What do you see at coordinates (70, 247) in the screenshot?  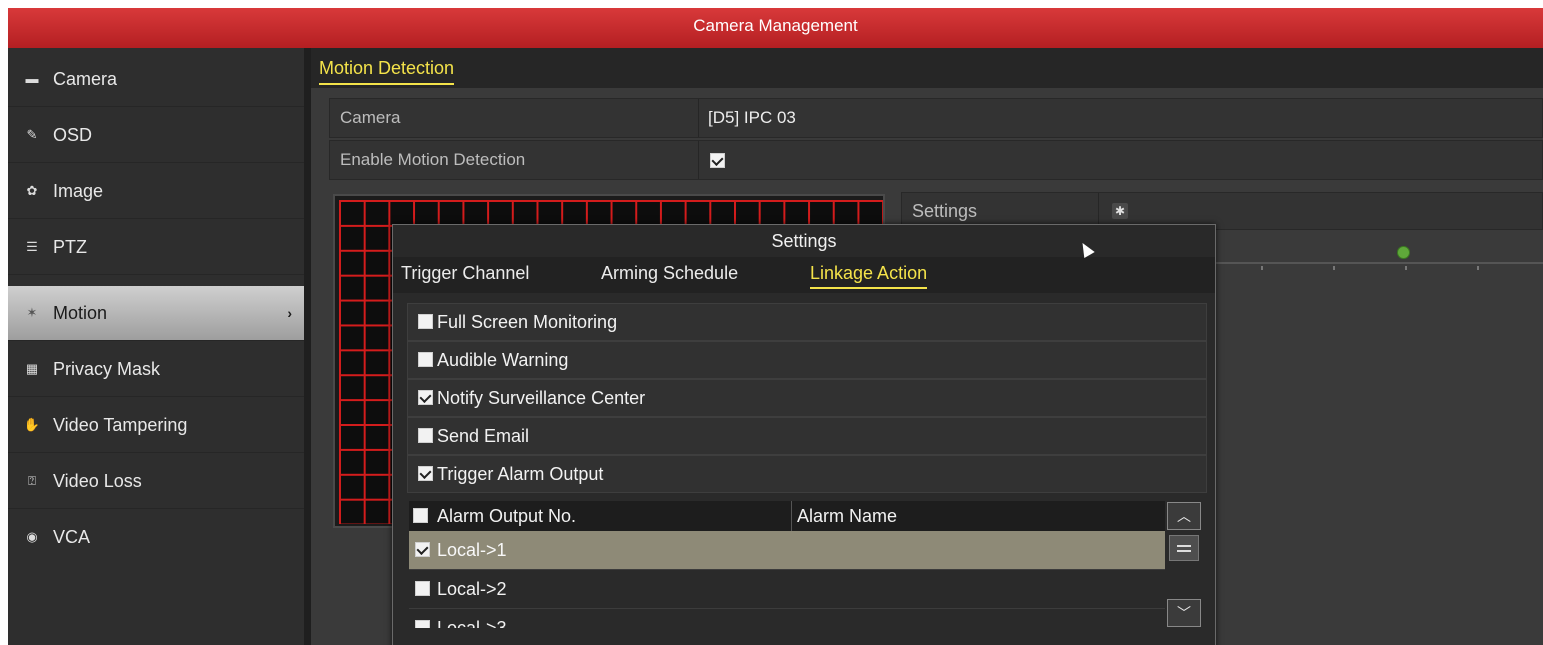 I see `sidebar-item-label: PTZ` at bounding box center [70, 247].